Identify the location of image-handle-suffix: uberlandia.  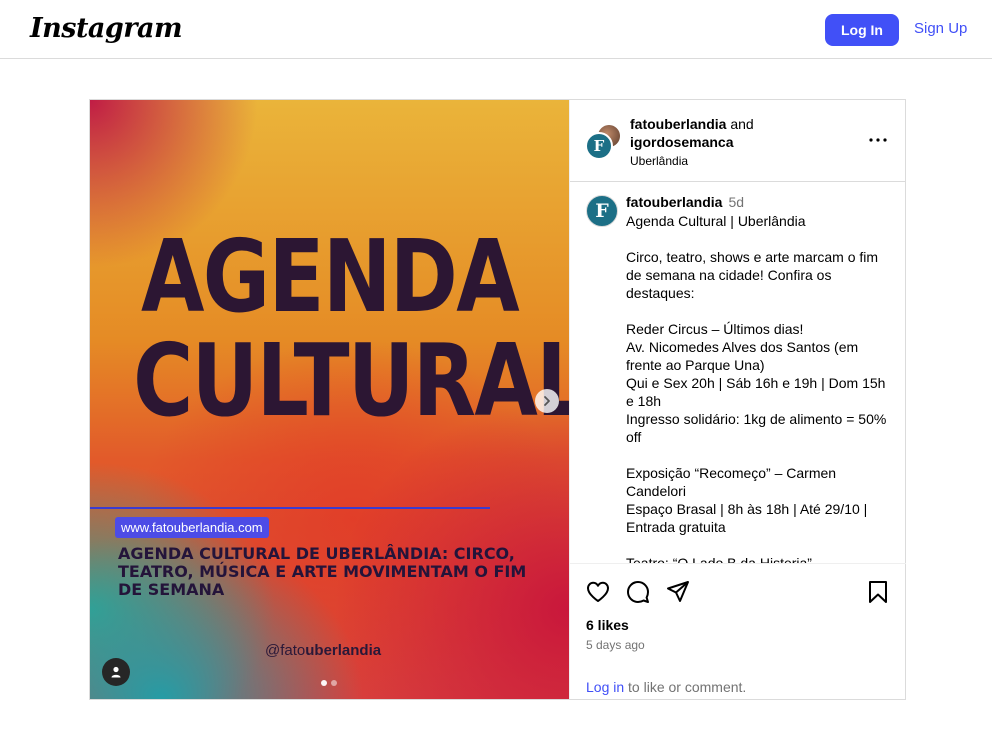
(343, 650).